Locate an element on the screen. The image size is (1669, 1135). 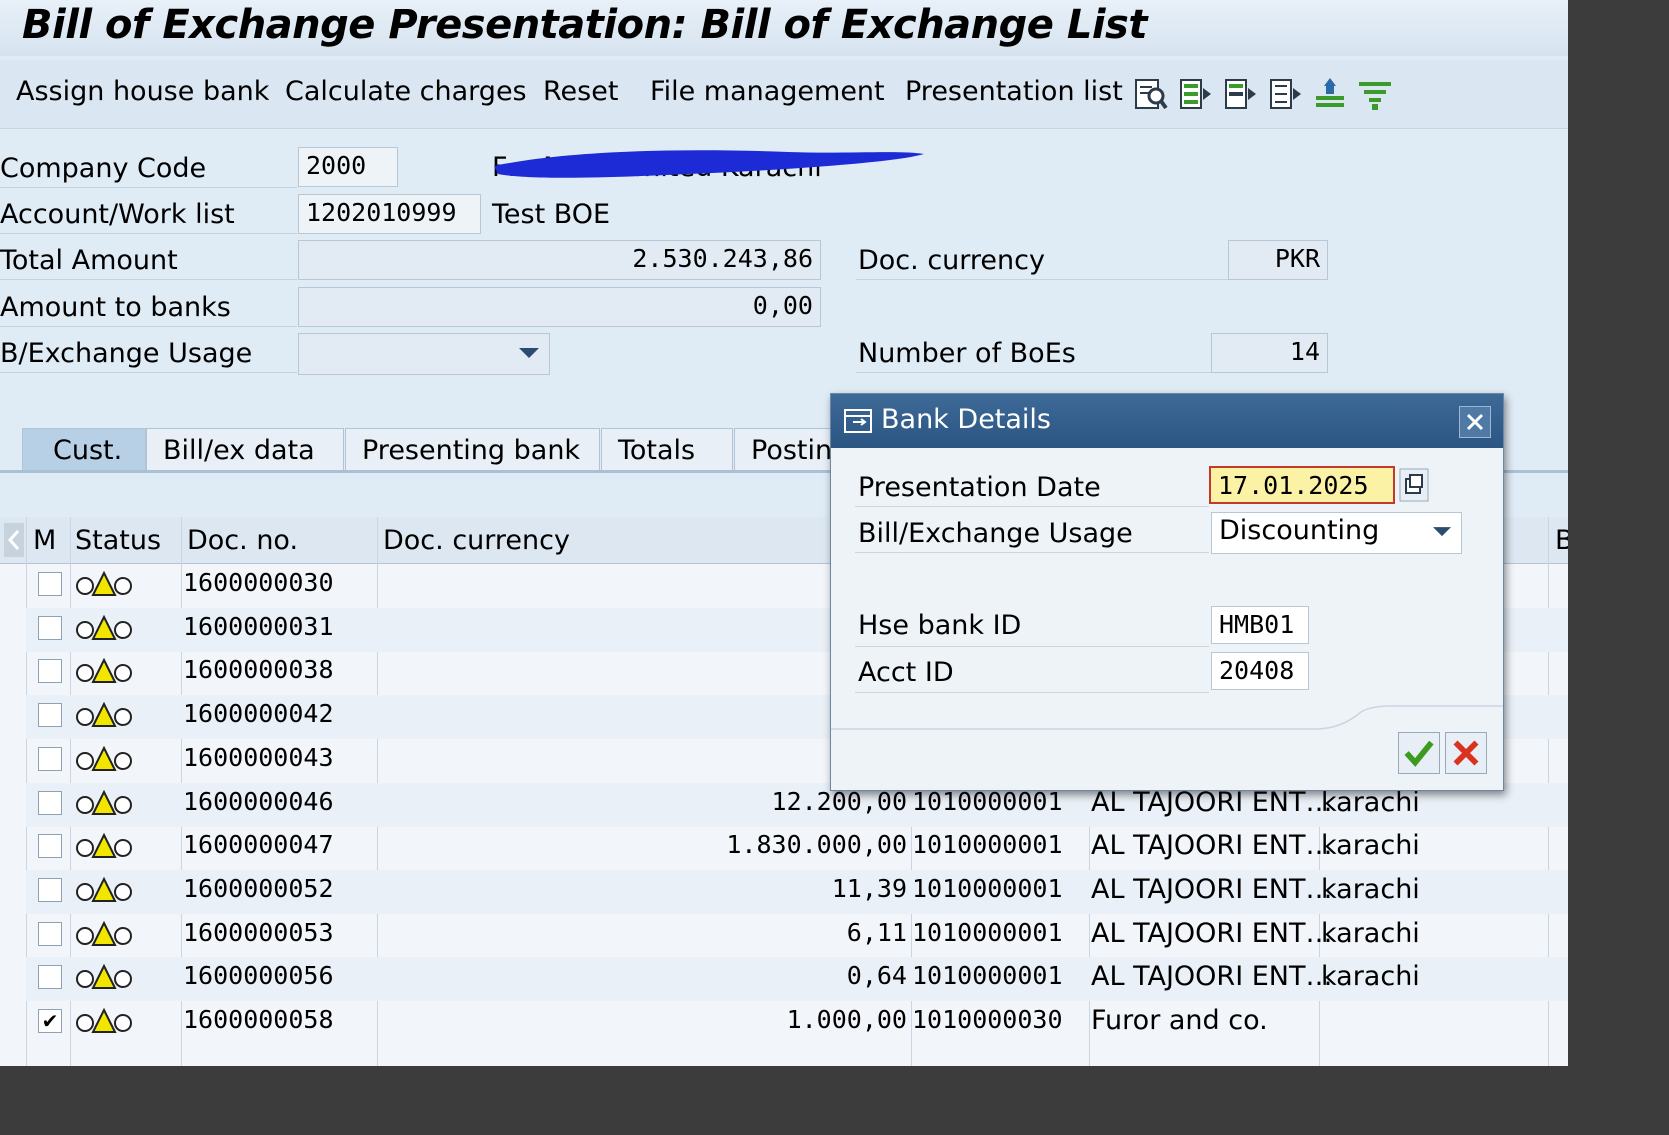
scroll-left-icon is located at coordinates (14, 540).